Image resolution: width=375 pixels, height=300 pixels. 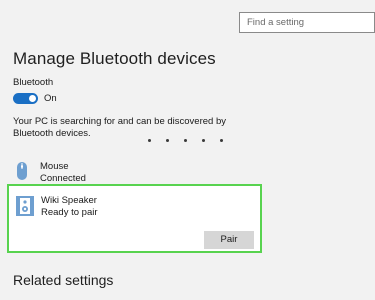 I want to click on search-input: Find a setting, so click(x=307, y=22).